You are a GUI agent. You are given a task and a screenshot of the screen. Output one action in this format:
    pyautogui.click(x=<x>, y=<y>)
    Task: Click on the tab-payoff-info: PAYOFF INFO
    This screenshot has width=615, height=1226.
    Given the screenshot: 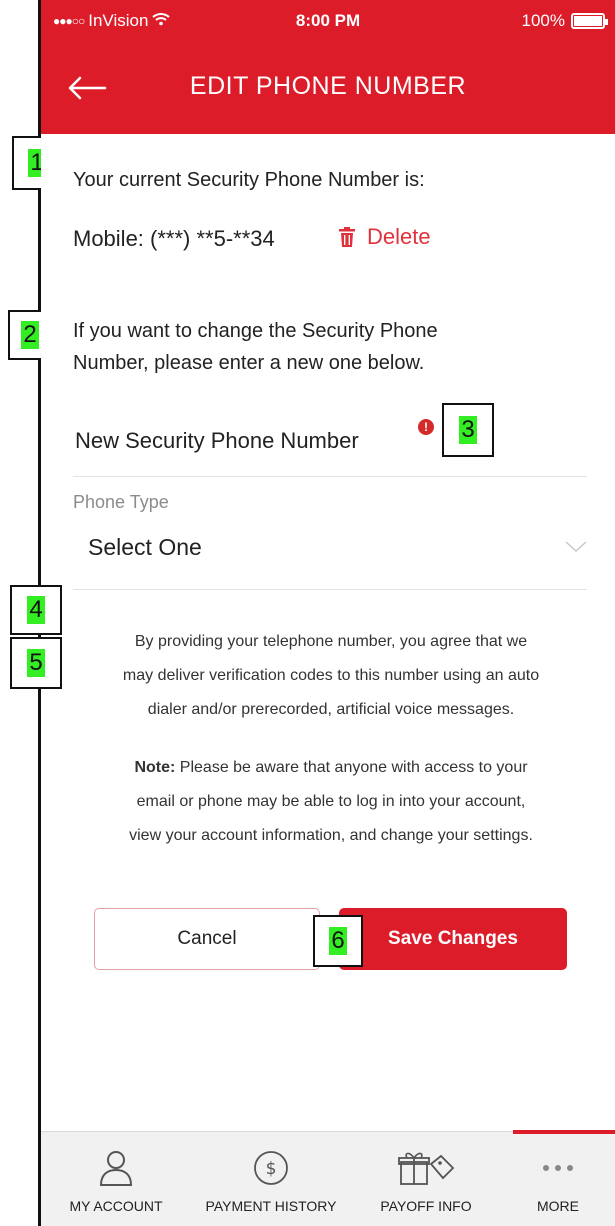 What is the action you would take?
    pyautogui.click(x=426, y=1179)
    